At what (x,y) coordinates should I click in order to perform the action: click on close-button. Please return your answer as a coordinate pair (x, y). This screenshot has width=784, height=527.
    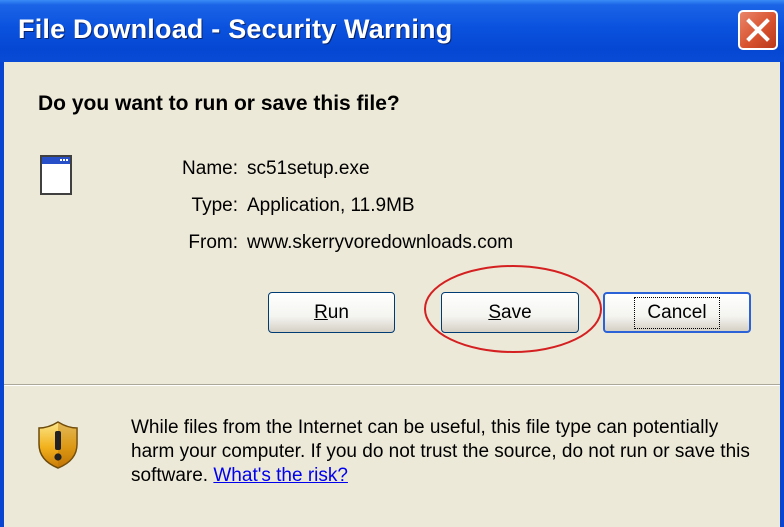
    Looking at the image, I should click on (758, 30).